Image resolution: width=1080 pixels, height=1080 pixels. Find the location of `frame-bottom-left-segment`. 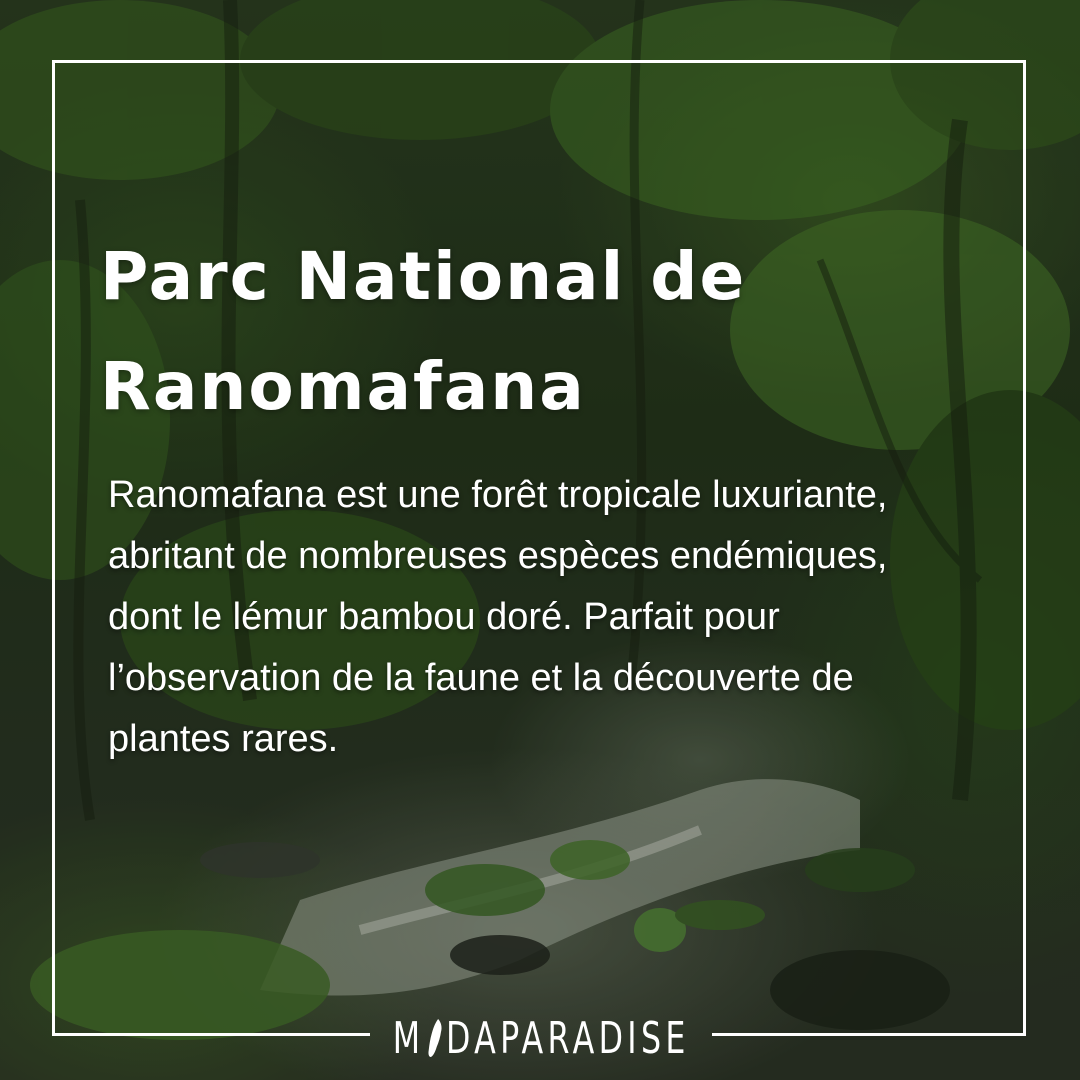

frame-bottom-left-segment is located at coordinates (211, 1034).